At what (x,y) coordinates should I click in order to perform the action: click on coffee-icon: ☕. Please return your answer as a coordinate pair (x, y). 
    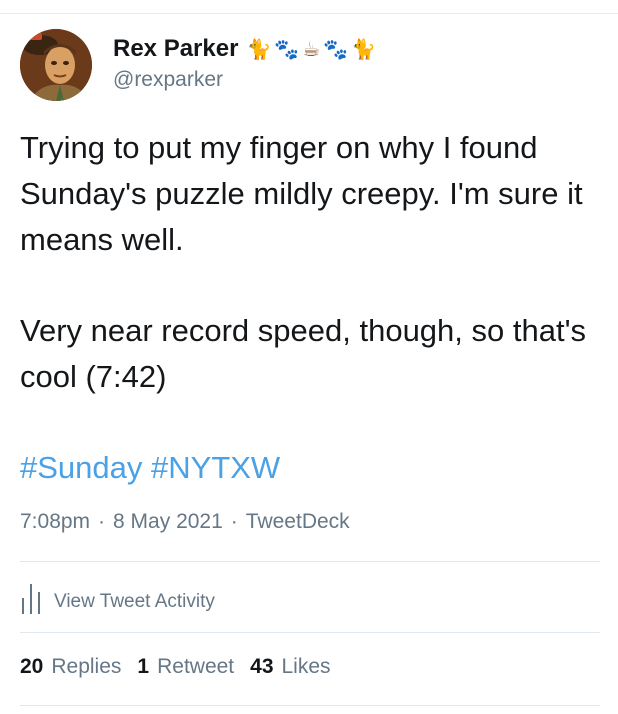
    Looking at the image, I should click on (311, 49).